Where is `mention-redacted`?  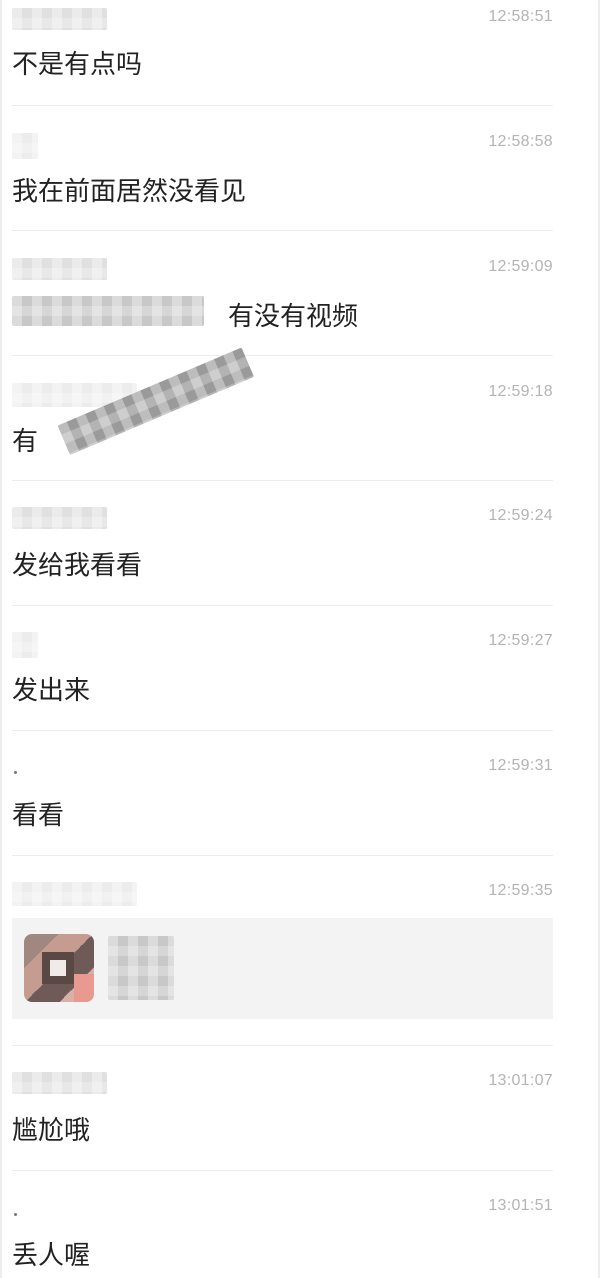 mention-redacted is located at coordinates (108, 311).